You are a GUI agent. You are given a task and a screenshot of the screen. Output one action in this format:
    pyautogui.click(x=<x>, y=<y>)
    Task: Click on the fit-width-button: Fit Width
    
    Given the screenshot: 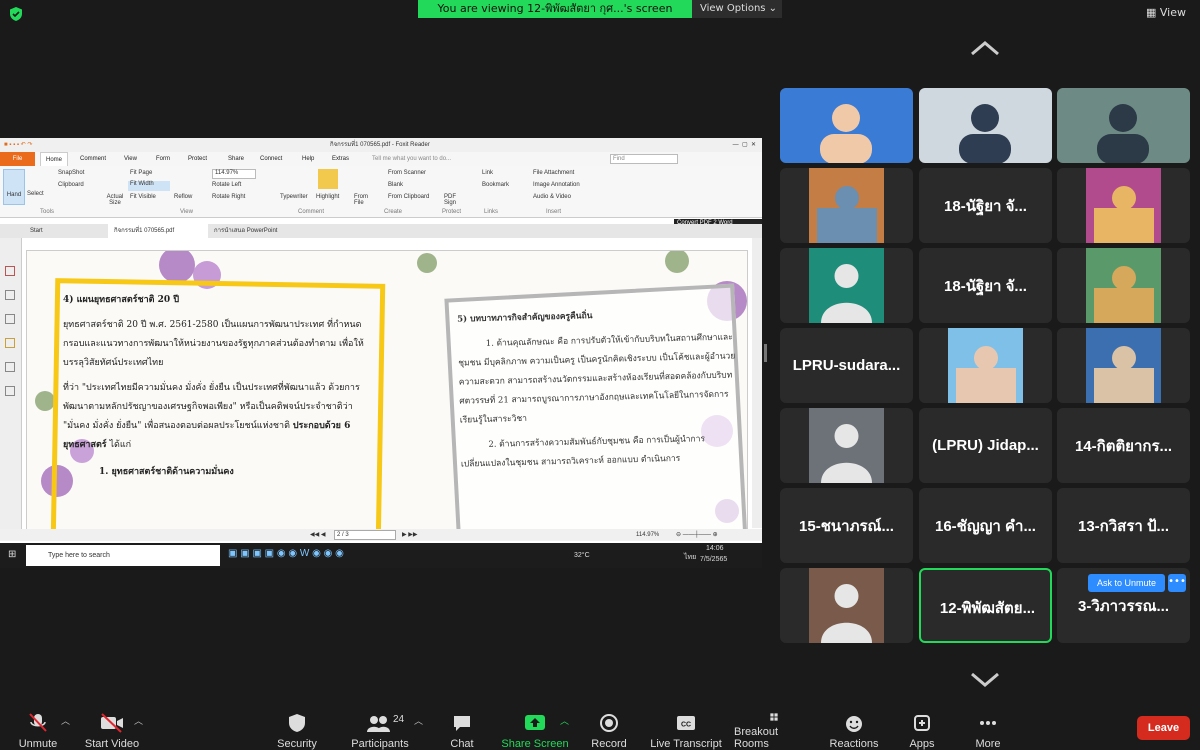 What is the action you would take?
    pyautogui.click(x=149, y=186)
    